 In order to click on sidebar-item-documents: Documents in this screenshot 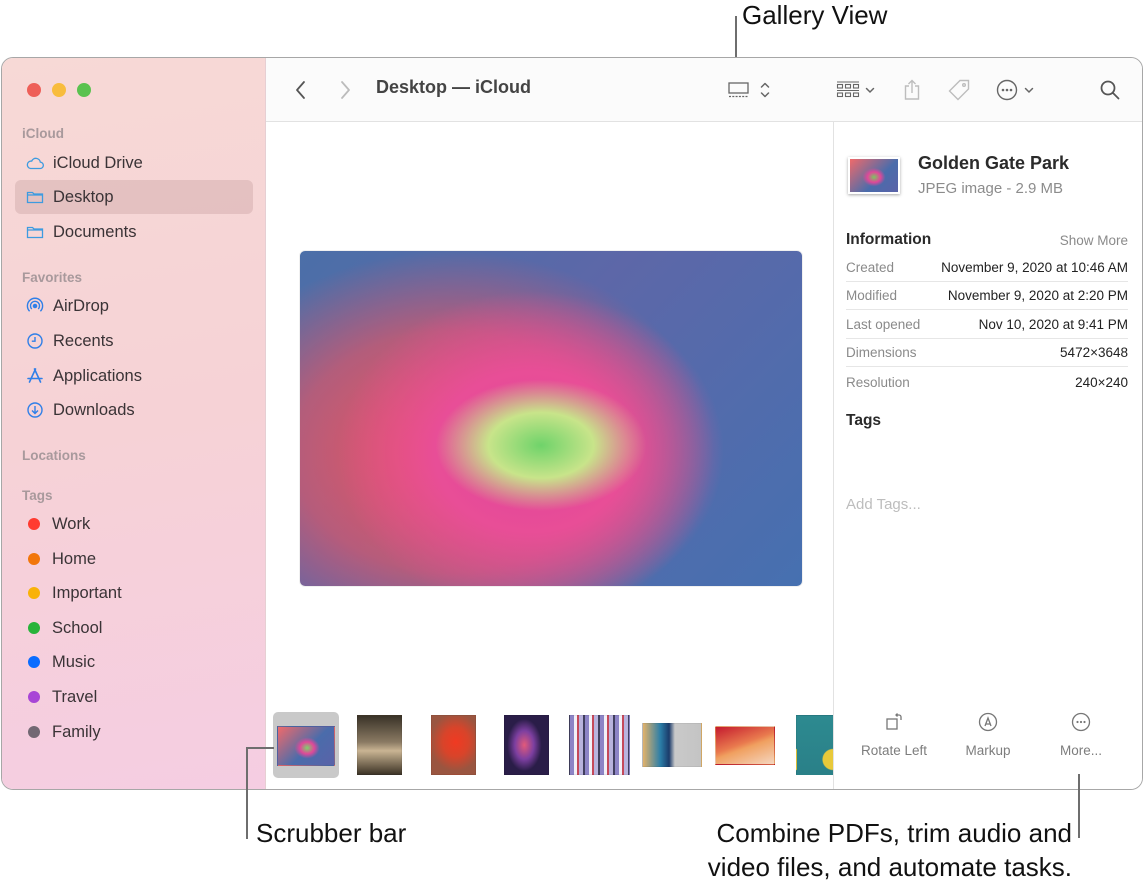, I will do `click(134, 232)`.